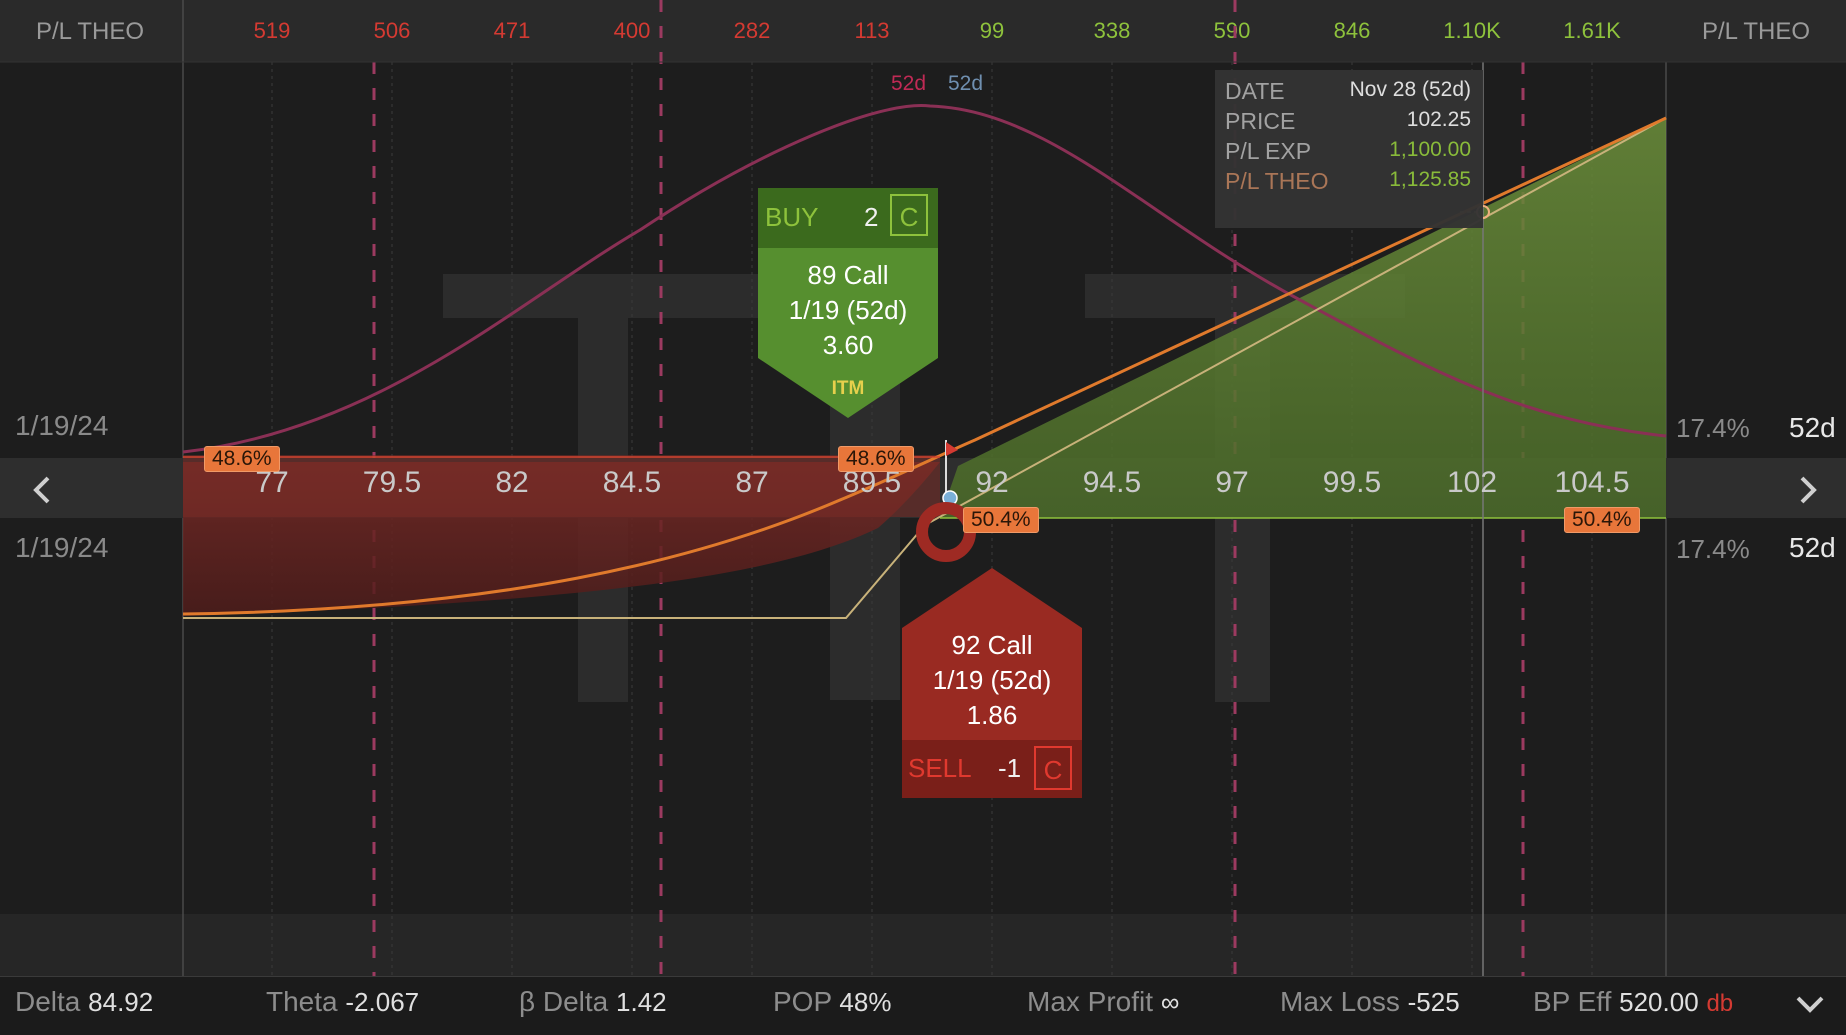 This screenshot has width=1846, height=1035. What do you see at coordinates (1812, 547) in the screenshot?
I see `lower-dte: 52d` at bounding box center [1812, 547].